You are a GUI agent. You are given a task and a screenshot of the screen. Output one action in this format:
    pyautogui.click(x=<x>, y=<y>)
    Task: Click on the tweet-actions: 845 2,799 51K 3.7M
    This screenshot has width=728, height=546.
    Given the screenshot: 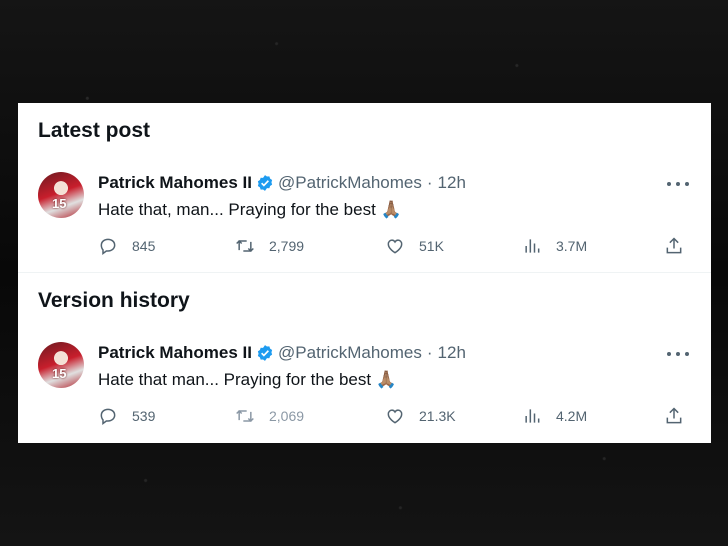 What is the action you would take?
    pyautogui.click(x=393, y=246)
    